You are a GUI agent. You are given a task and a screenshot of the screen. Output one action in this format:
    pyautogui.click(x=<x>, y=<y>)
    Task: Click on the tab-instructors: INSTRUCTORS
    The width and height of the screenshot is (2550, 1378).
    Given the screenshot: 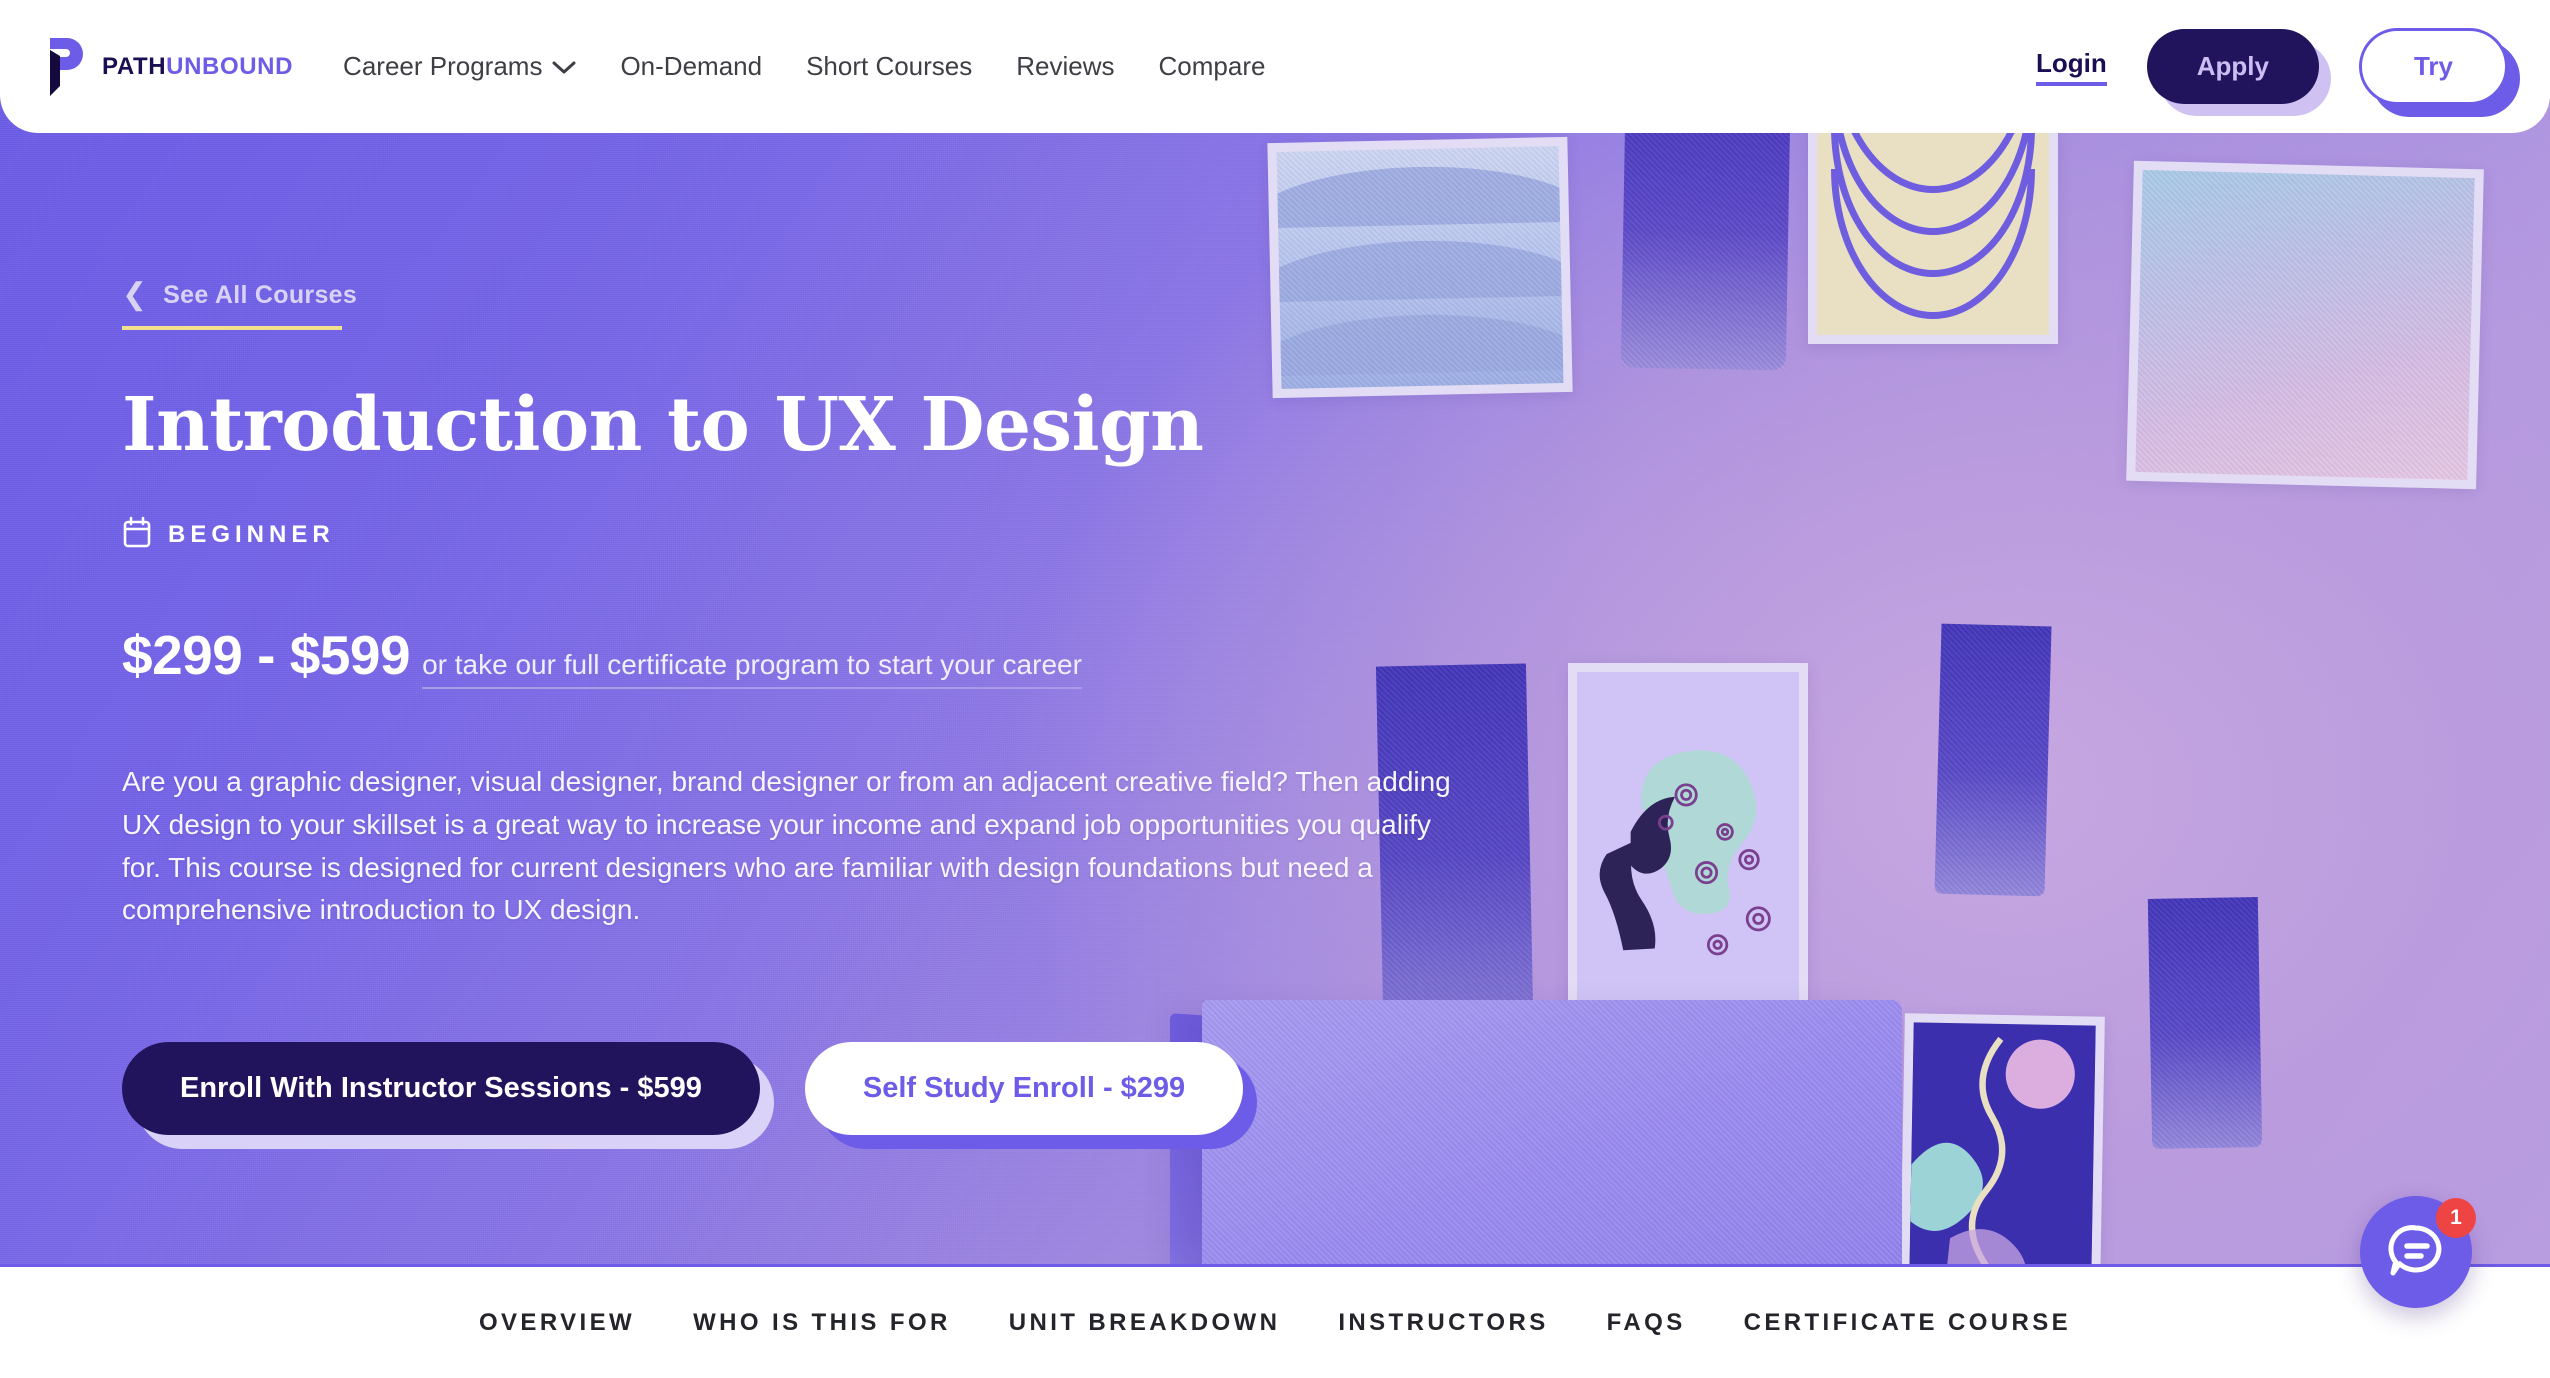 What is the action you would take?
    pyautogui.click(x=1443, y=1323)
    